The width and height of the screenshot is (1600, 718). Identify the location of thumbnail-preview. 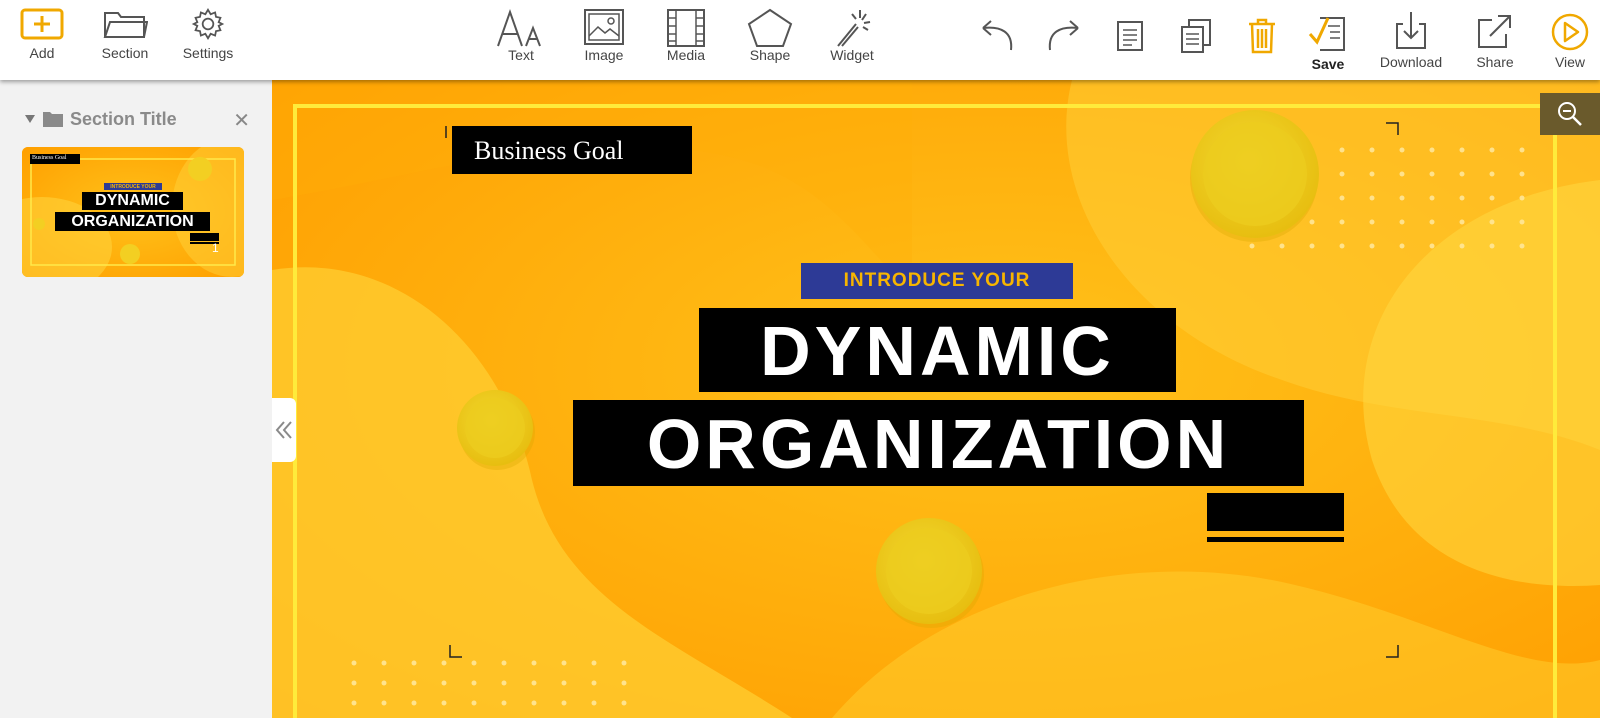
(133, 212).